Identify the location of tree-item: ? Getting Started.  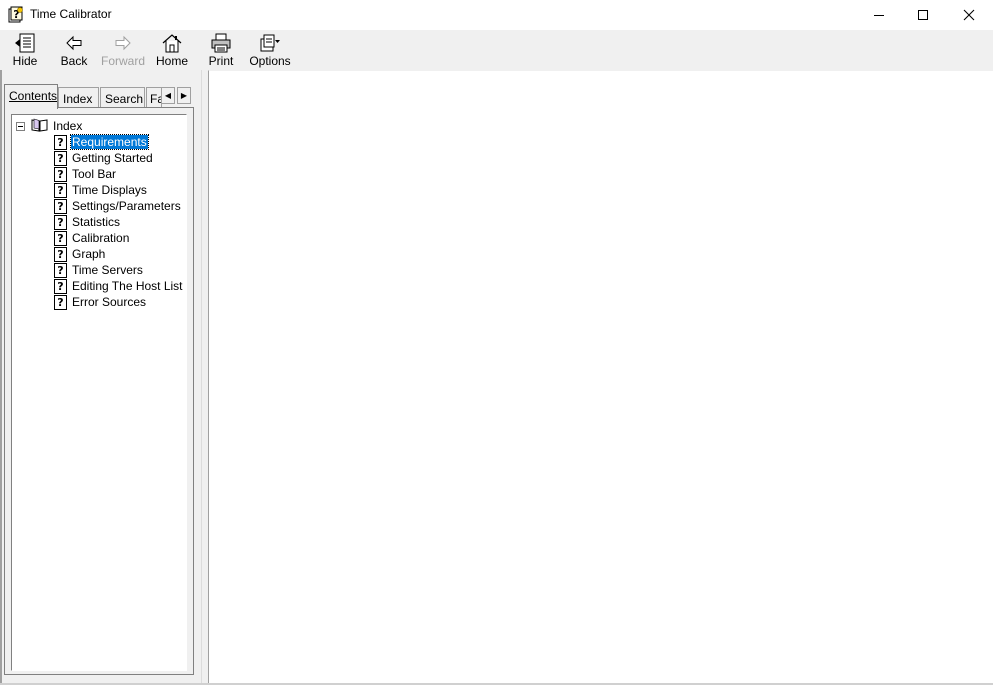
(104, 158).